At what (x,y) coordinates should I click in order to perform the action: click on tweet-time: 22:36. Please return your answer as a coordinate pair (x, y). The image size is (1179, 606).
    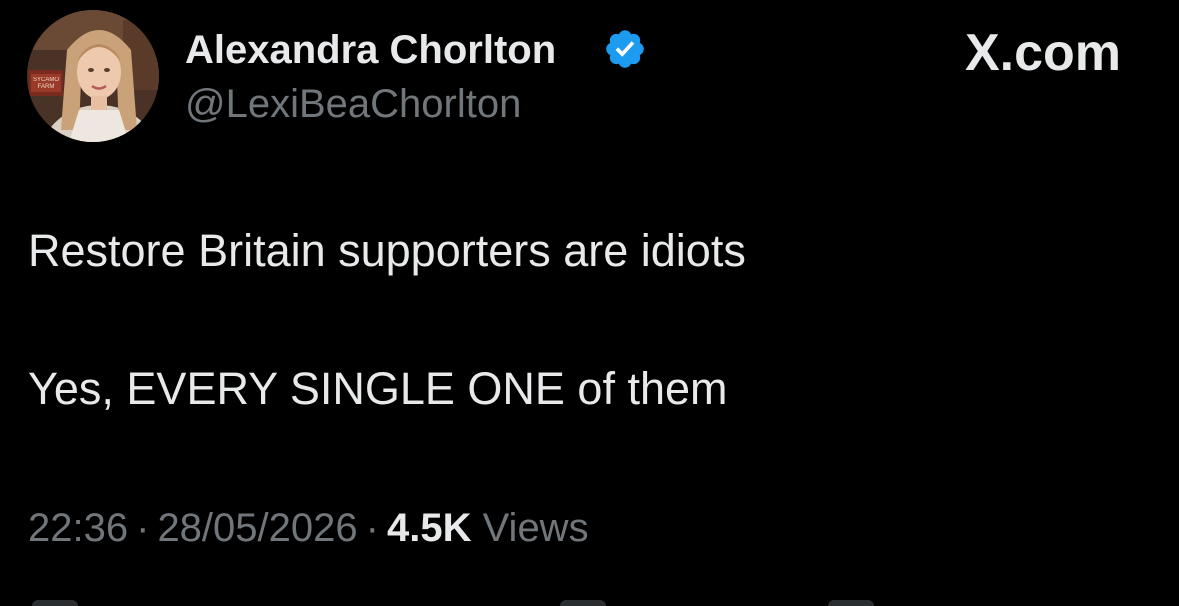
    Looking at the image, I should click on (78, 528).